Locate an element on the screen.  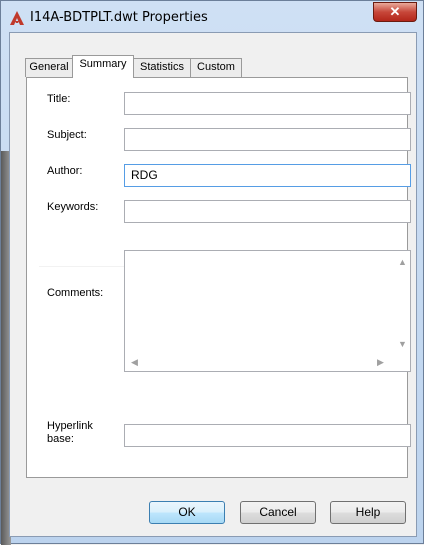
scroll-right-icon: ▶ is located at coordinates (380, 362).